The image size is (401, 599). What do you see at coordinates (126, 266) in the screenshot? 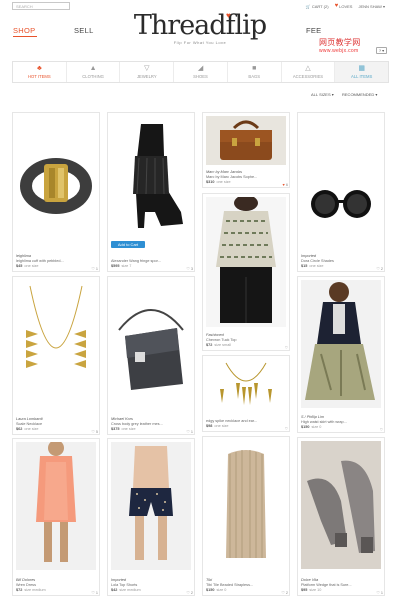
I see `product-size: size 7` at bounding box center [126, 266].